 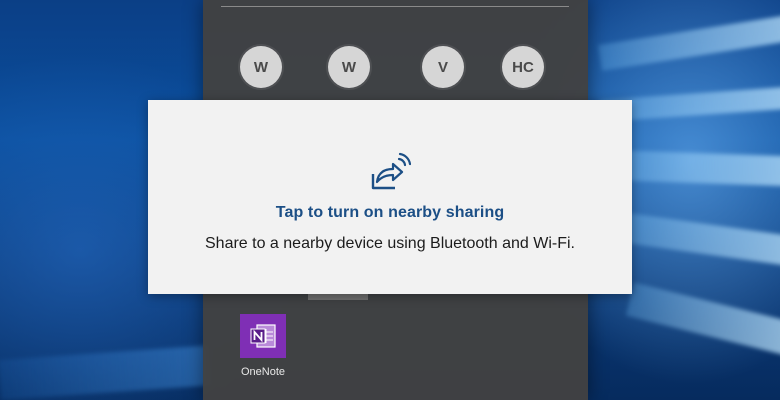 What do you see at coordinates (391, 171) in the screenshot?
I see `nearby-share-icon` at bounding box center [391, 171].